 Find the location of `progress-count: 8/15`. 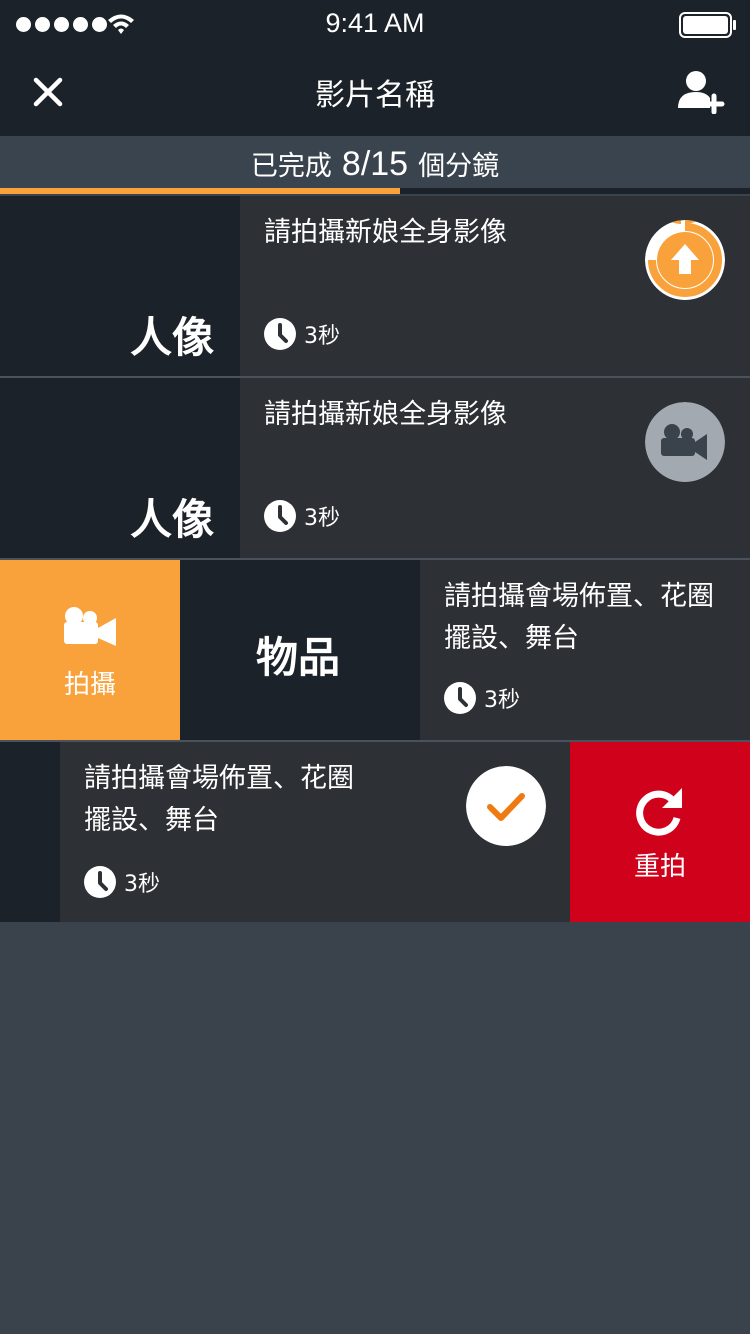

progress-count: 8/15 is located at coordinates (375, 164).